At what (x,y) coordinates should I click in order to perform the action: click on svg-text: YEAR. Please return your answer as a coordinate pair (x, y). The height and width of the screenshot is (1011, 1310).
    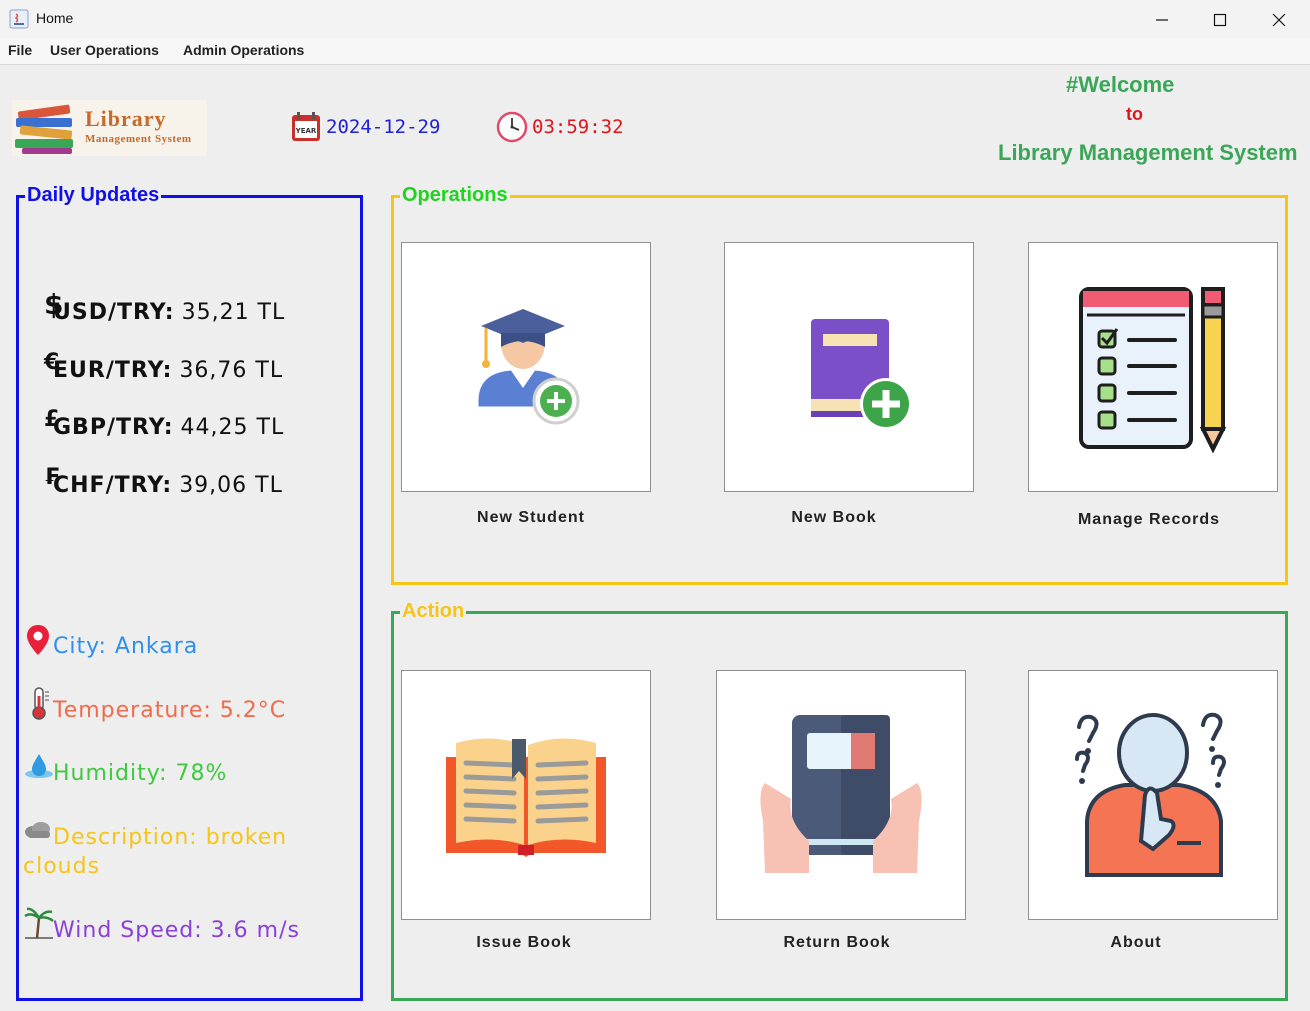
    Looking at the image, I should click on (306, 131).